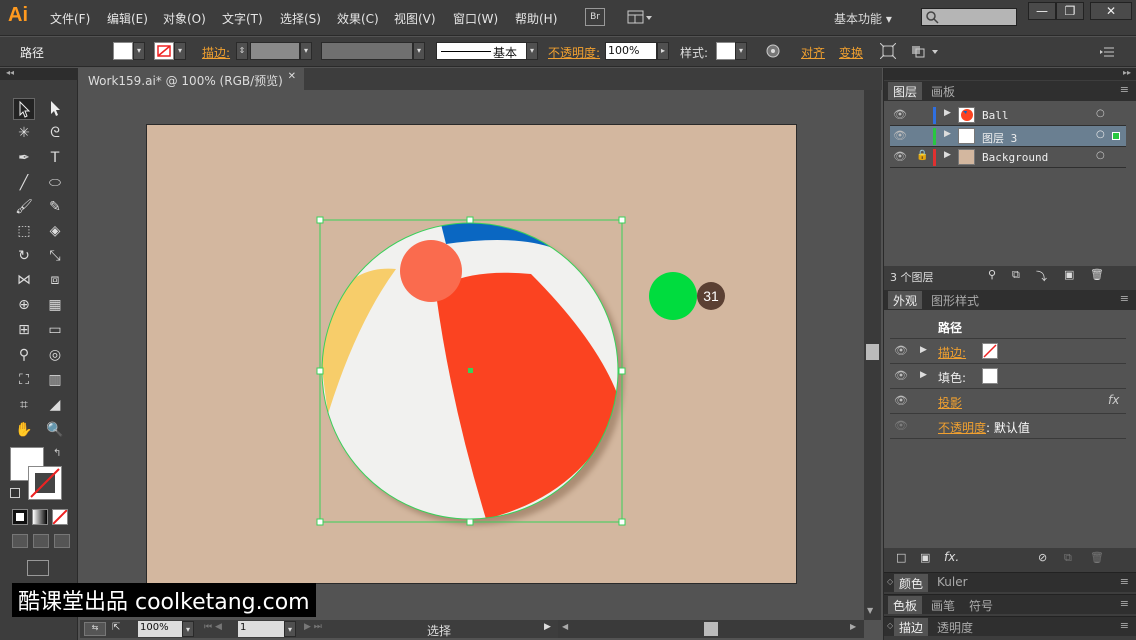 The height and width of the screenshot is (640, 1136). What do you see at coordinates (955, 300) in the screenshot?
I see `tab-graphic-styles: 图形样式` at bounding box center [955, 300].